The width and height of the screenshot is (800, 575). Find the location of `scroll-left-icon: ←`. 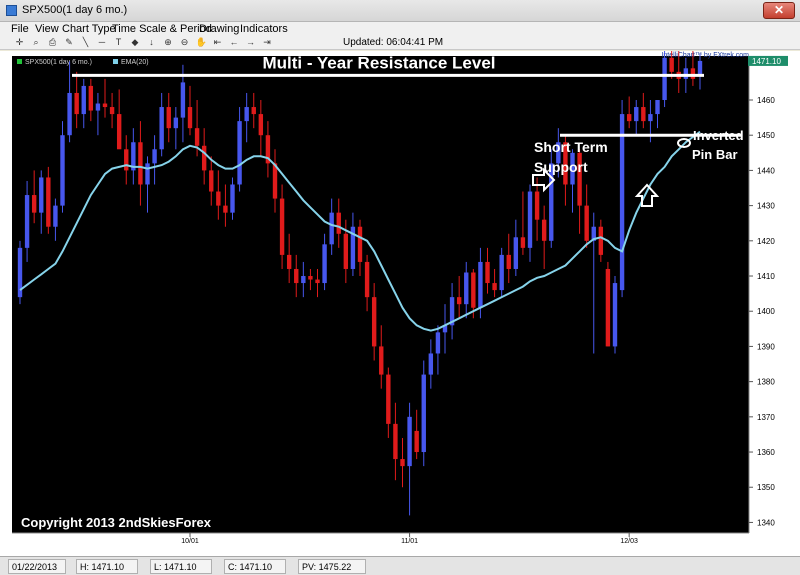

scroll-left-icon: ← is located at coordinates (234, 42).